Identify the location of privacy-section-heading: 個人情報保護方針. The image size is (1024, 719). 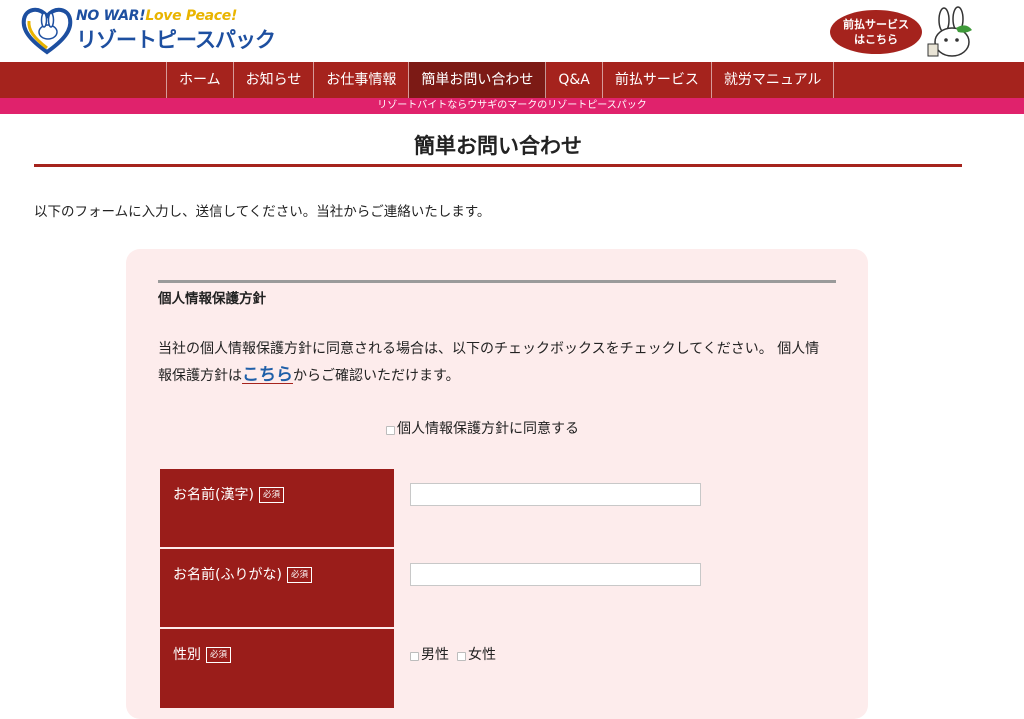
(212, 299).